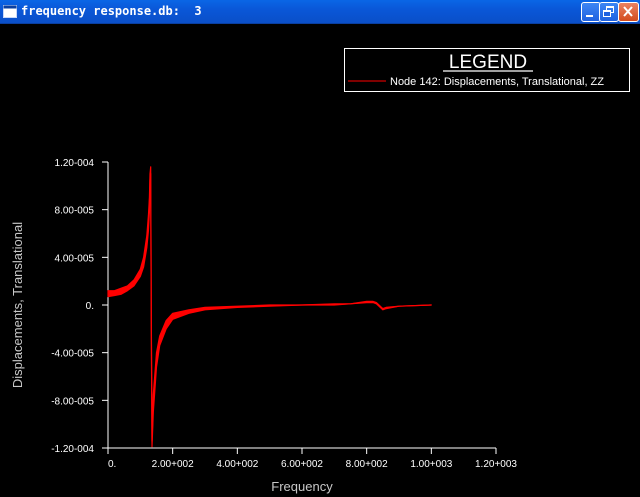 The width and height of the screenshot is (640, 497). What do you see at coordinates (496, 464) in the screenshot?
I see `x-tick-label: 1.20+003` at bounding box center [496, 464].